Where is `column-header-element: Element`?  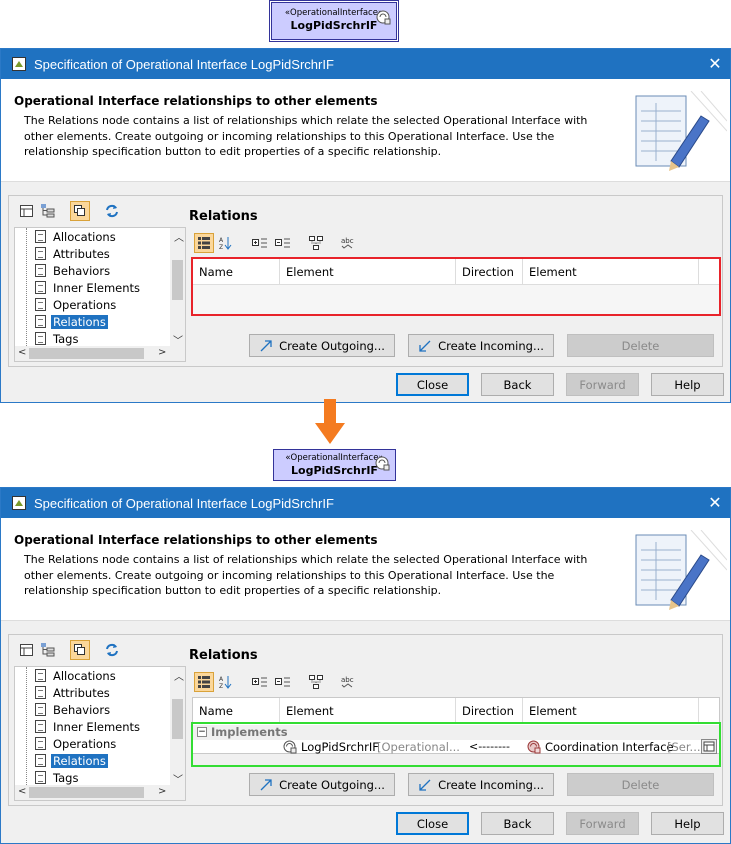
column-header-element: Element is located at coordinates (368, 711).